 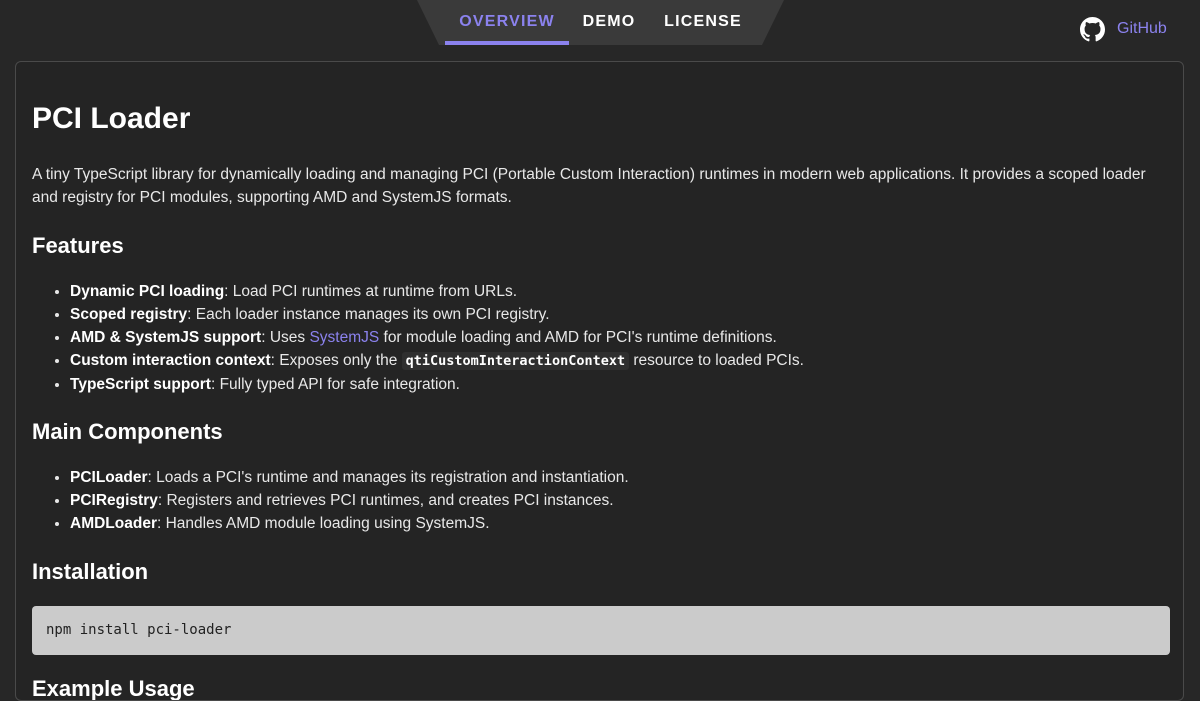 I want to click on feature-name: AMD & SystemJS support, so click(x=166, y=337).